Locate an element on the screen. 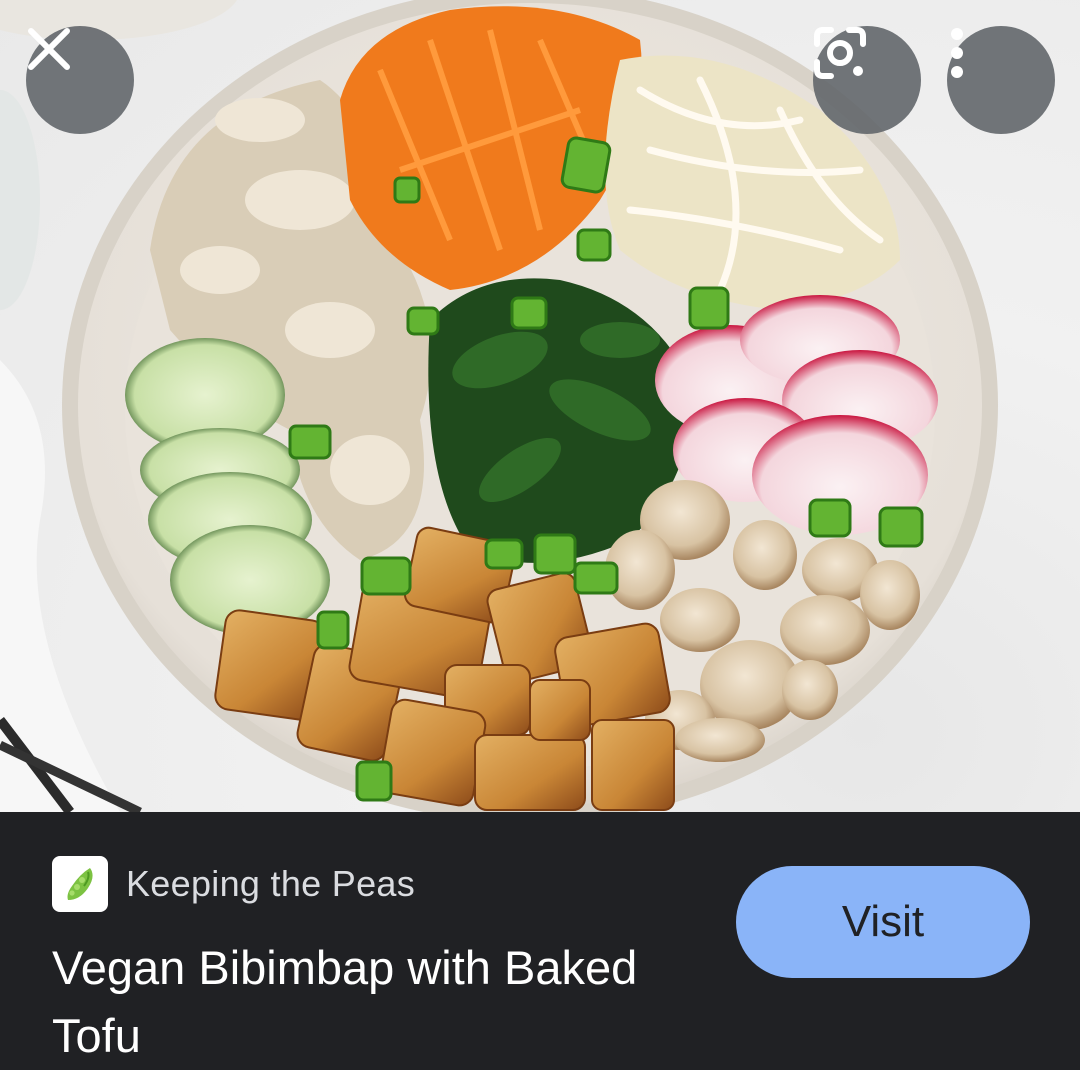  source-favicon is located at coordinates (80, 884).